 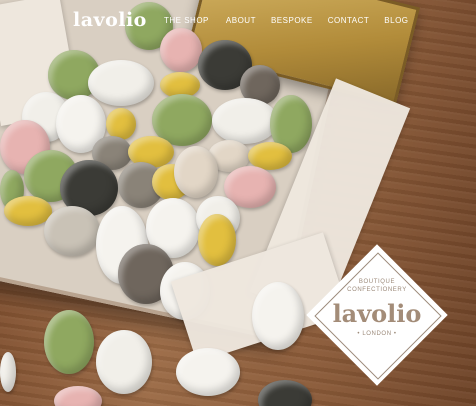 I want to click on site-logo: lavolio, so click(x=110, y=20).